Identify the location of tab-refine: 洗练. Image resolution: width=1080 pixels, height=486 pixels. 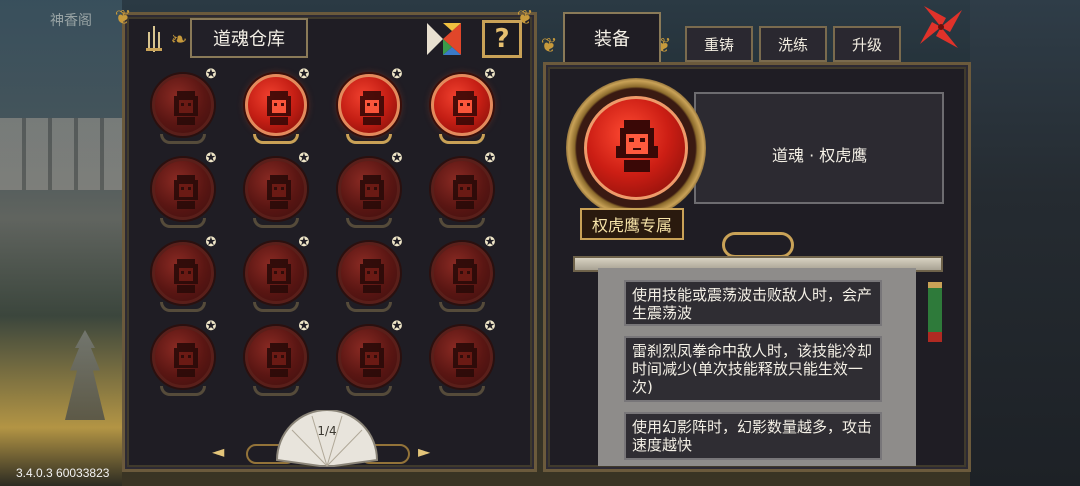
(793, 44).